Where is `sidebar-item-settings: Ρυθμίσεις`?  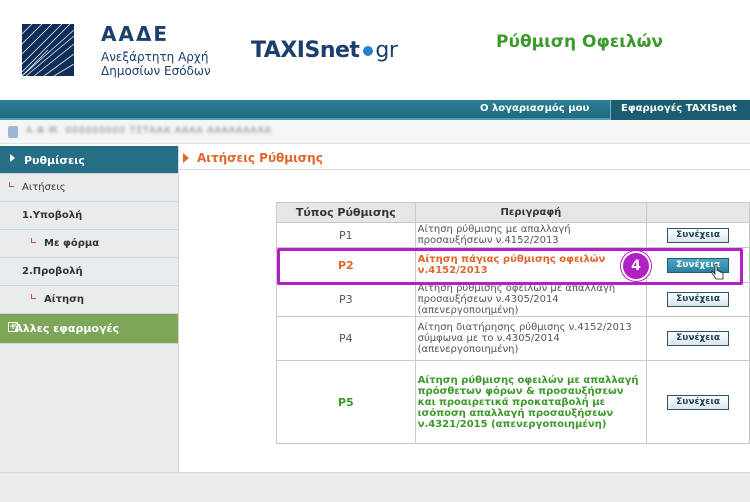 sidebar-item-settings: Ρυθμίσεις is located at coordinates (89, 160).